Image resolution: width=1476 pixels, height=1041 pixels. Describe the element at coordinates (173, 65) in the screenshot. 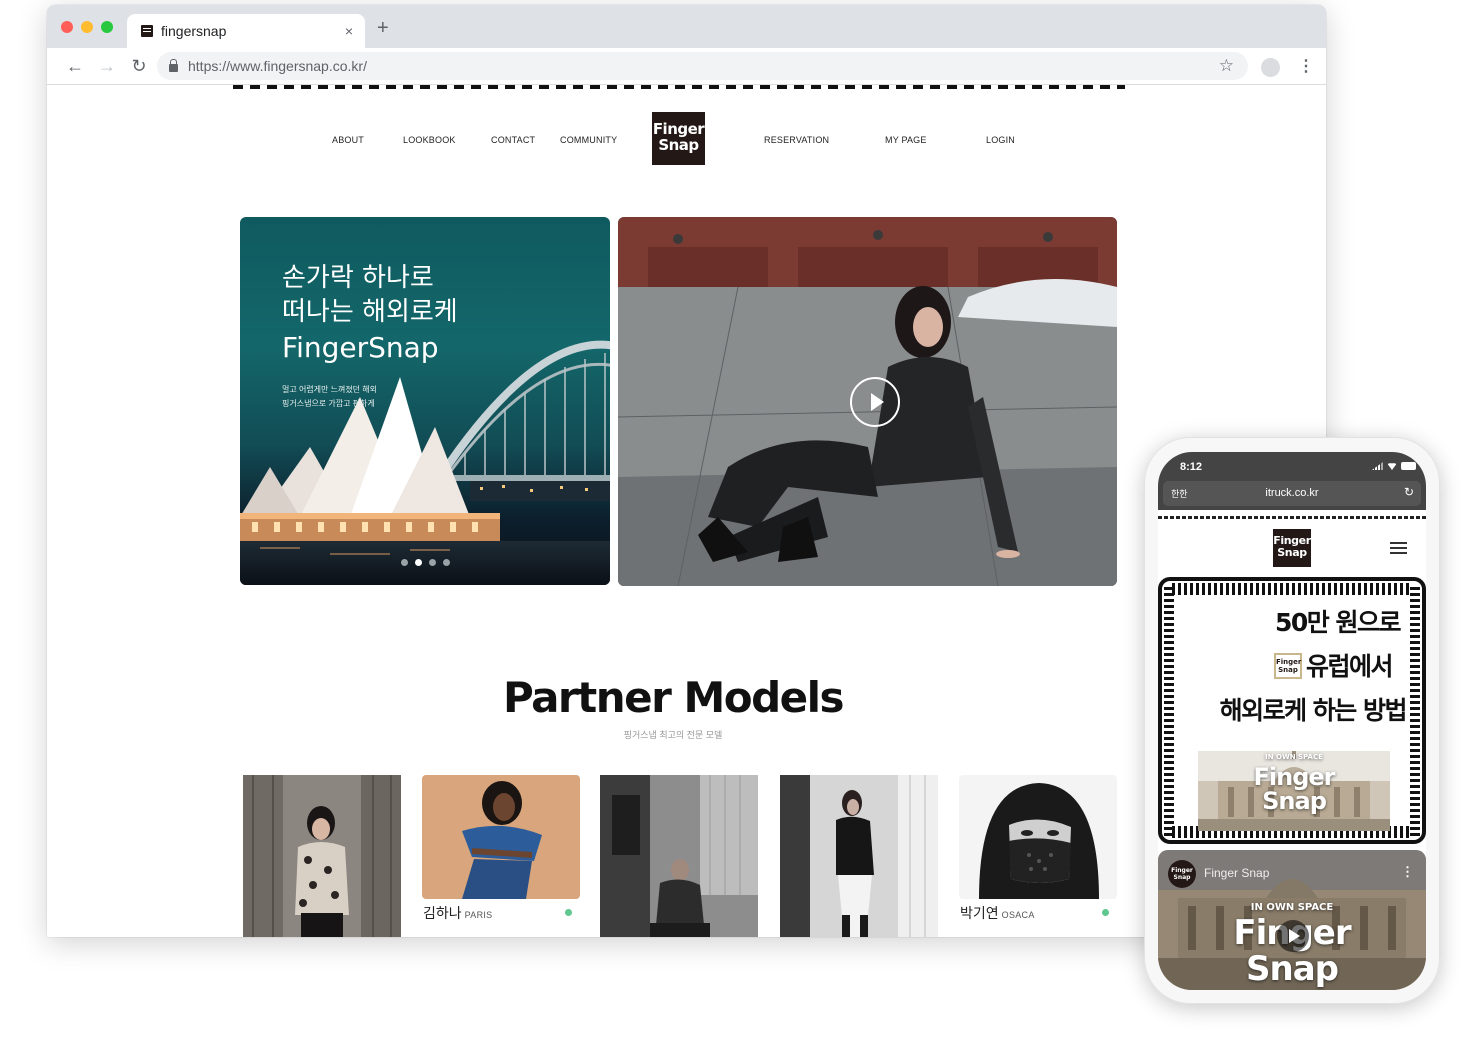

I see `lock-icon` at that location.